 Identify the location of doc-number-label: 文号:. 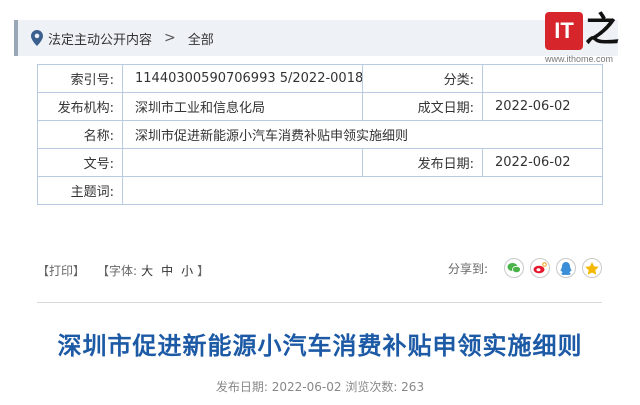
(80, 162).